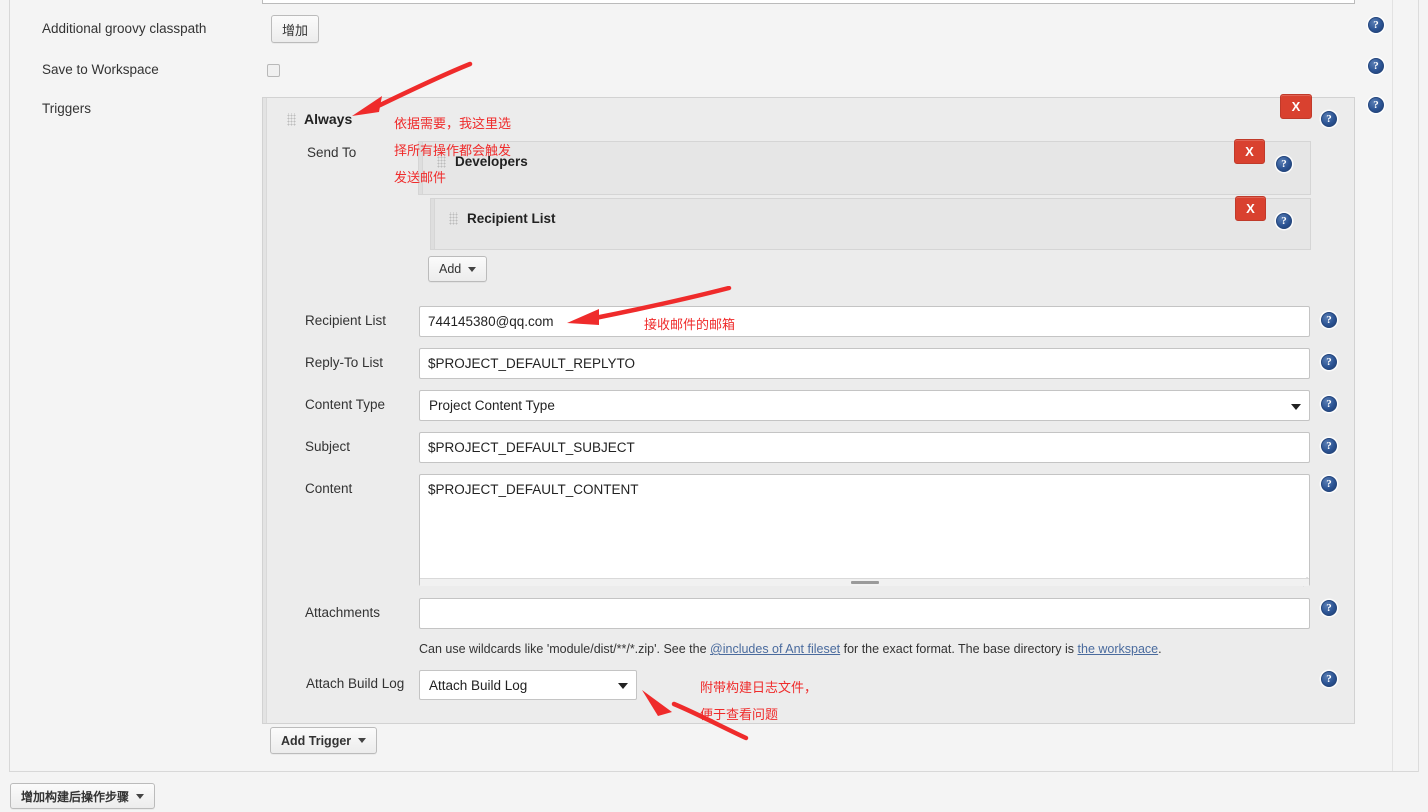 Image resolution: width=1428 pixels, height=812 pixels. I want to click on annotation-attach-log-note-line2: 便于查看问题, so click(739, 715).